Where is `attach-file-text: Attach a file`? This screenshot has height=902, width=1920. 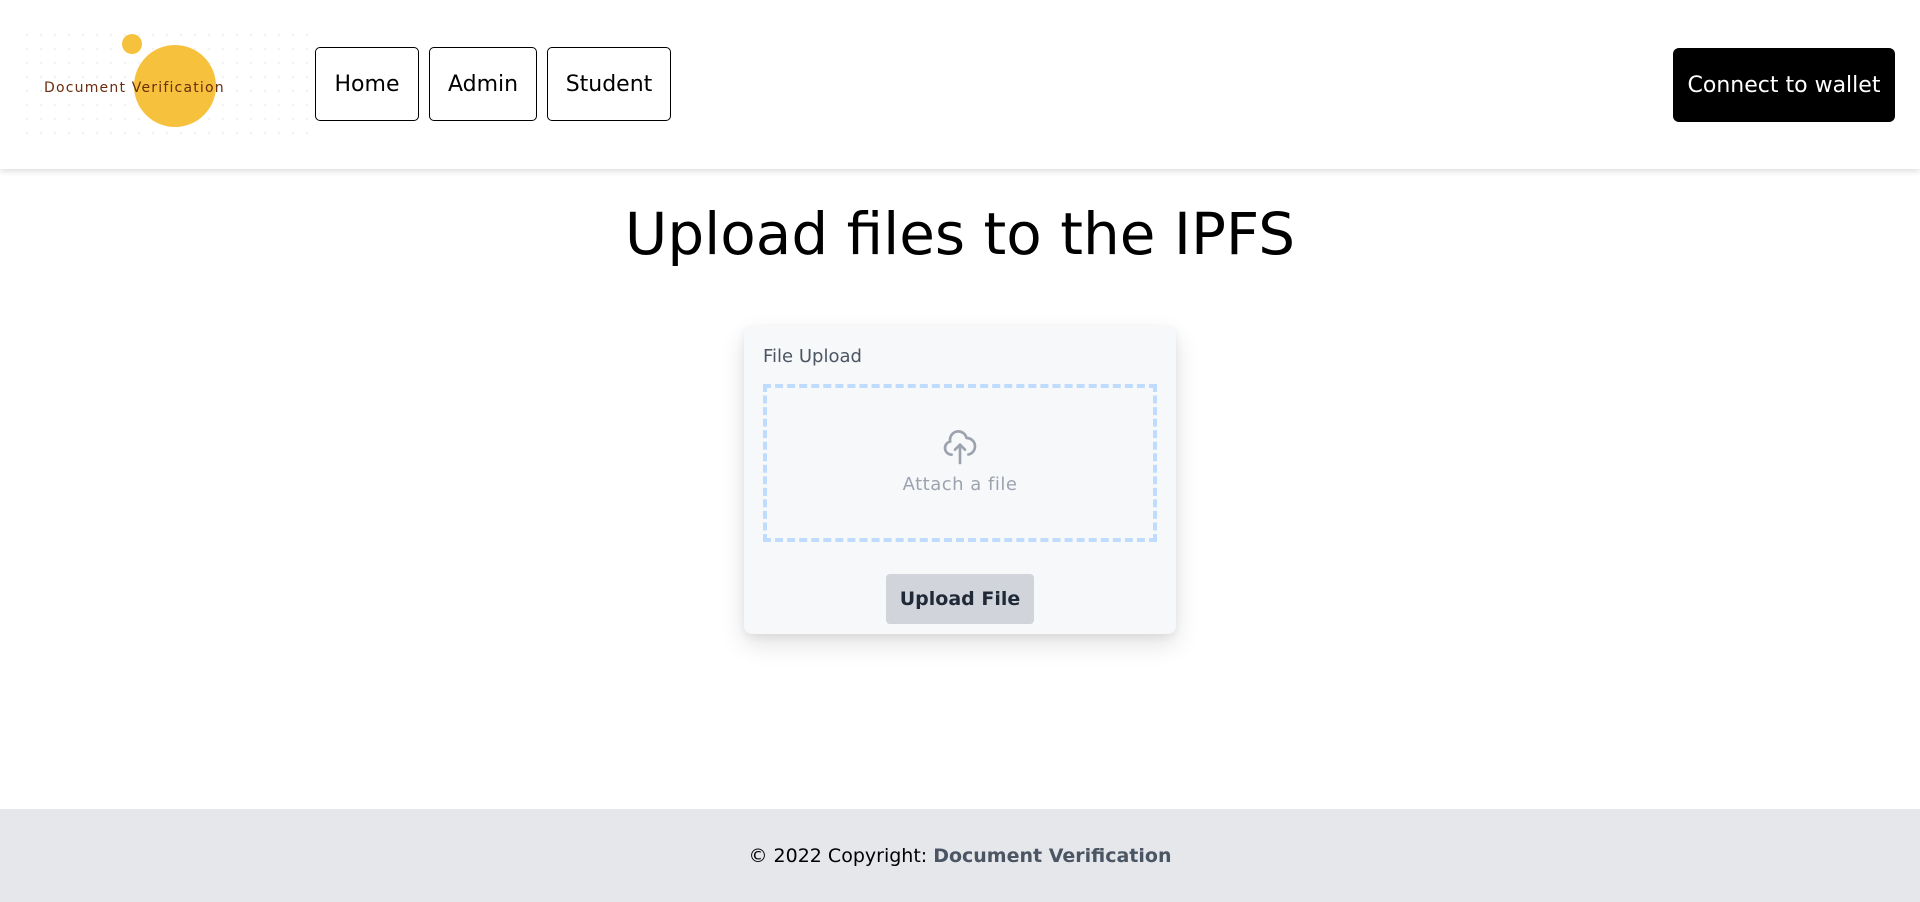 attach-file-text: Attach a file is located at coordinates (960, 484).